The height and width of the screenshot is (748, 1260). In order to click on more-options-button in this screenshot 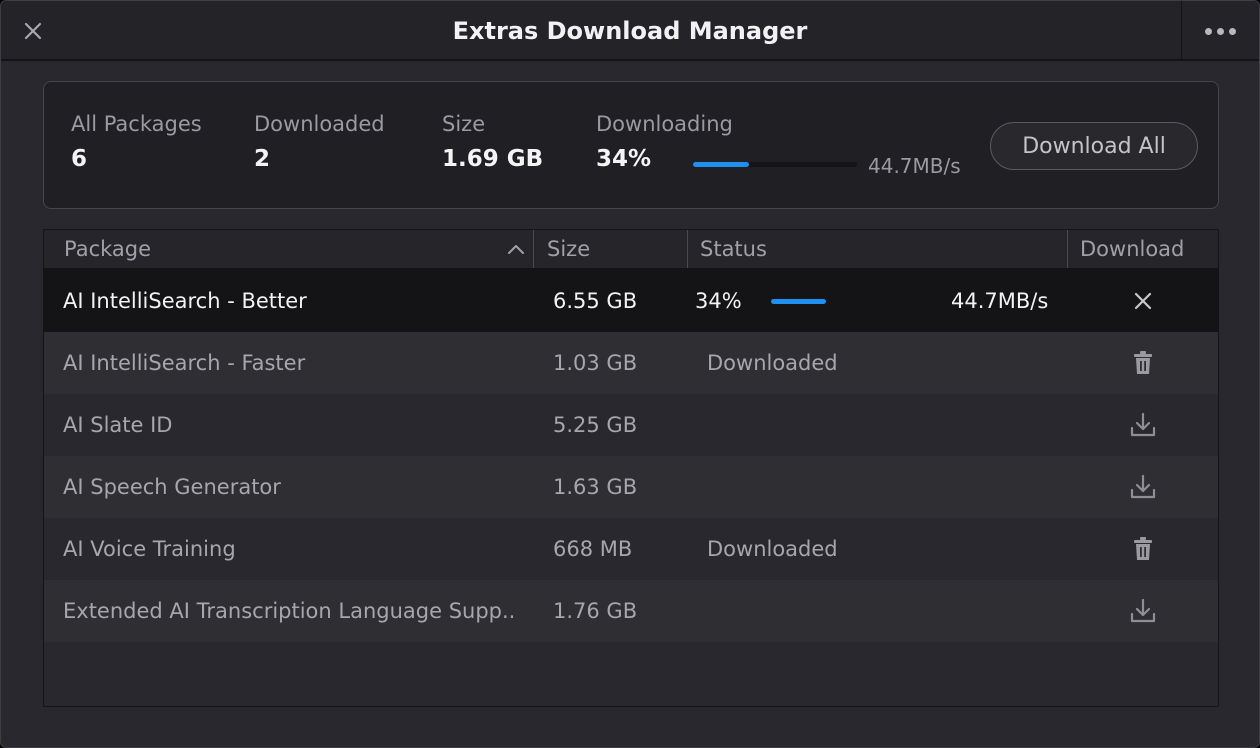, I will do `click(1220, 31)`.